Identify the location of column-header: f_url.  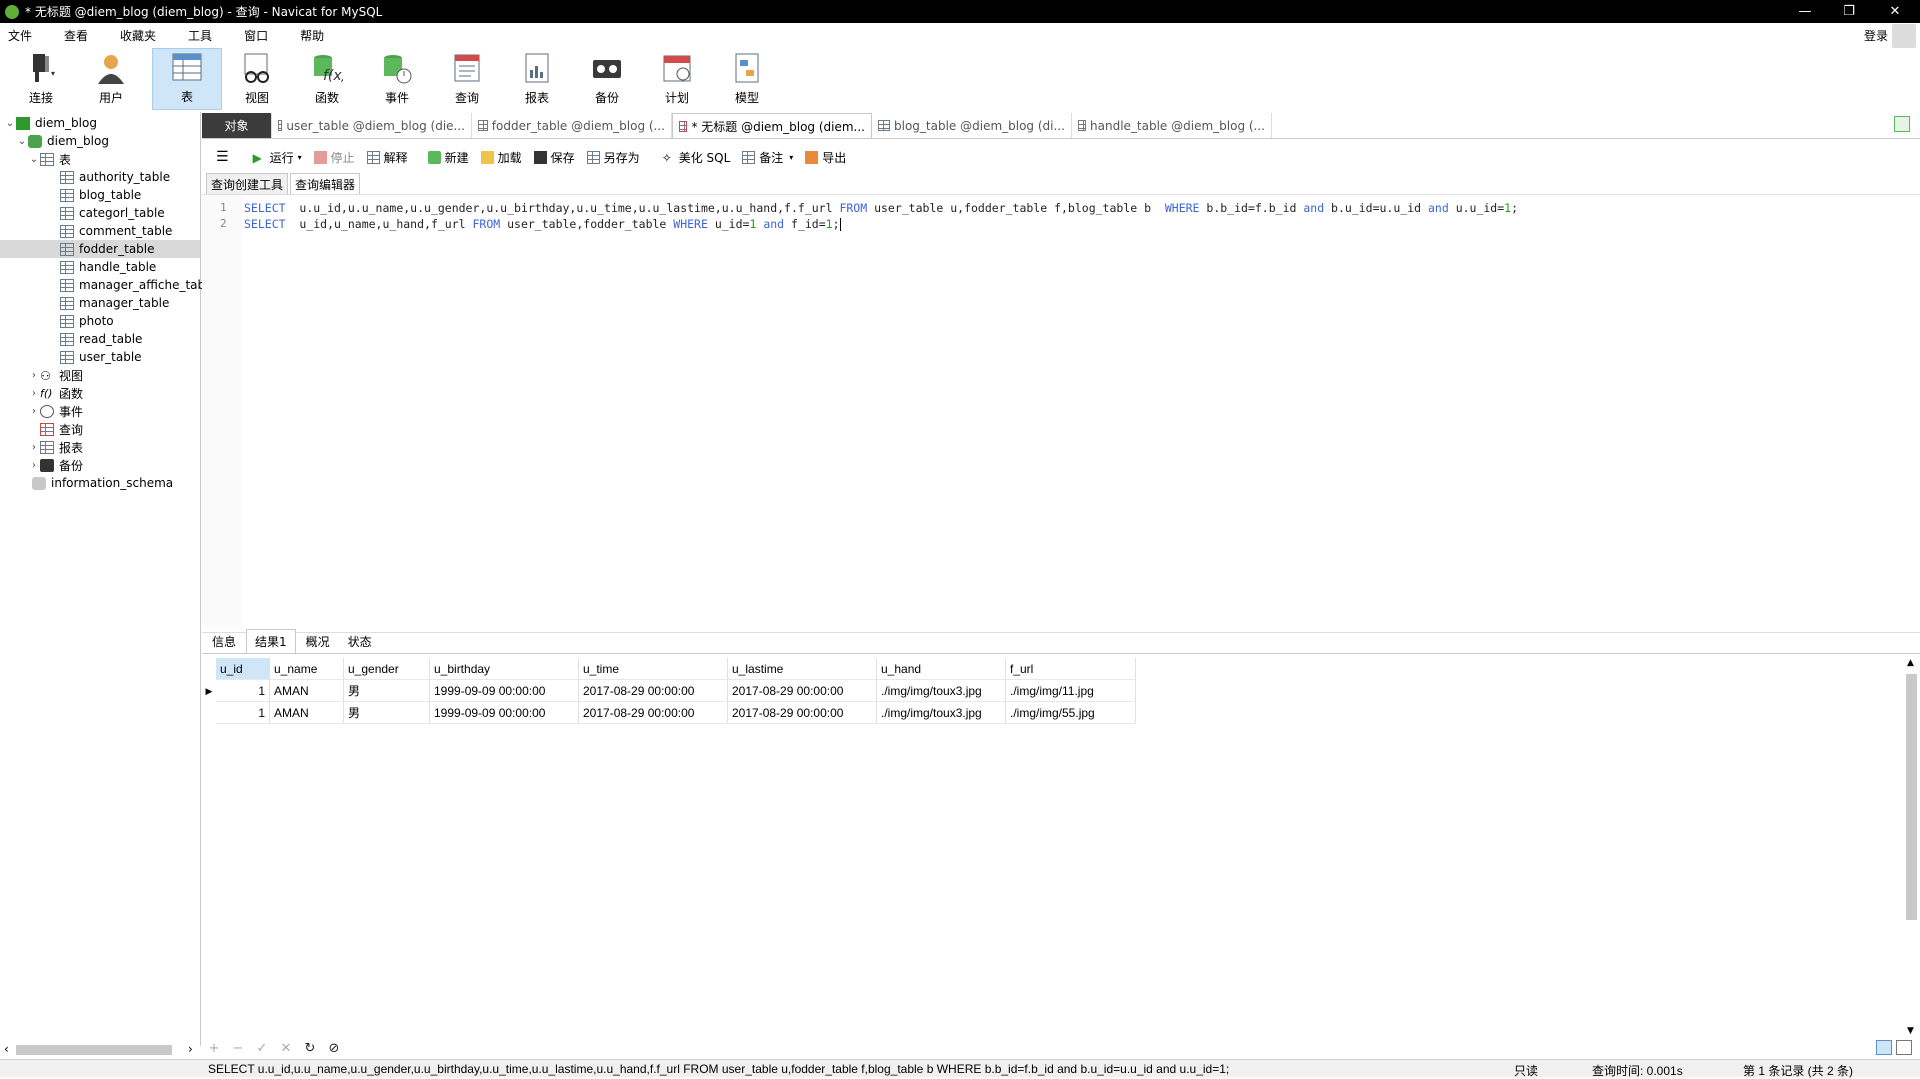
(1071, 669).